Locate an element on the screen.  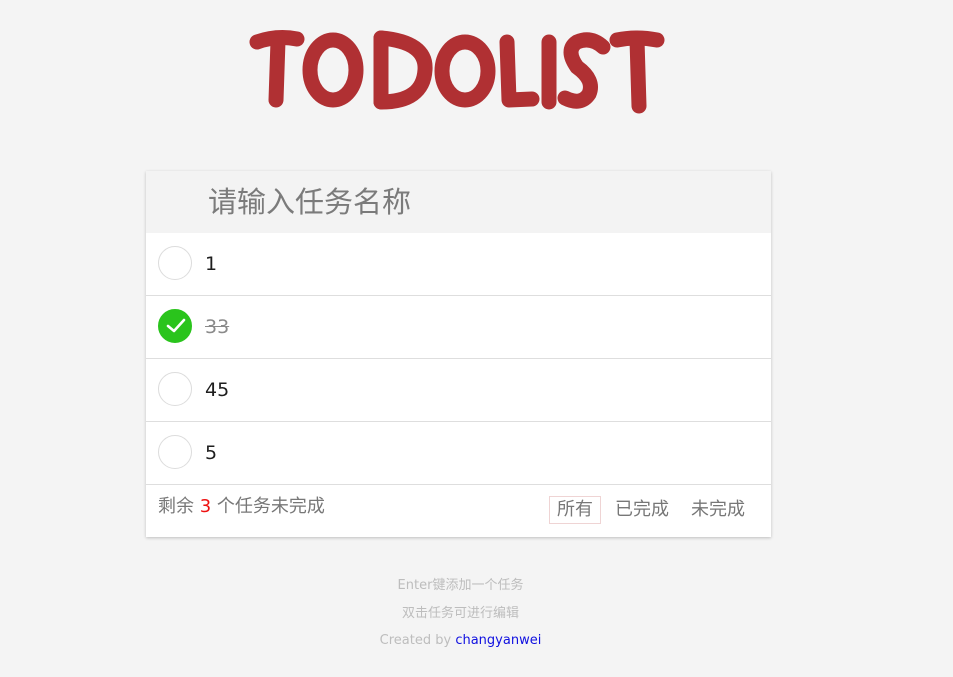
count-suffix: 个任务未完成 is located at coordinates (270, 506).